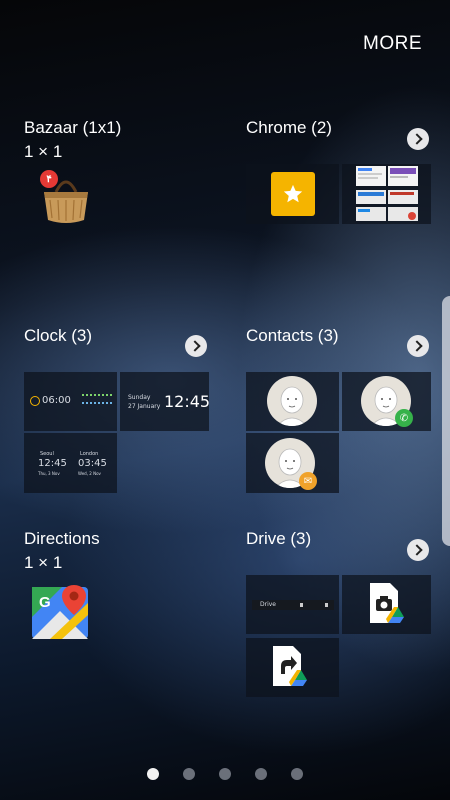  I want to click on direct-dial-preview: ✆, so click(386, 401).